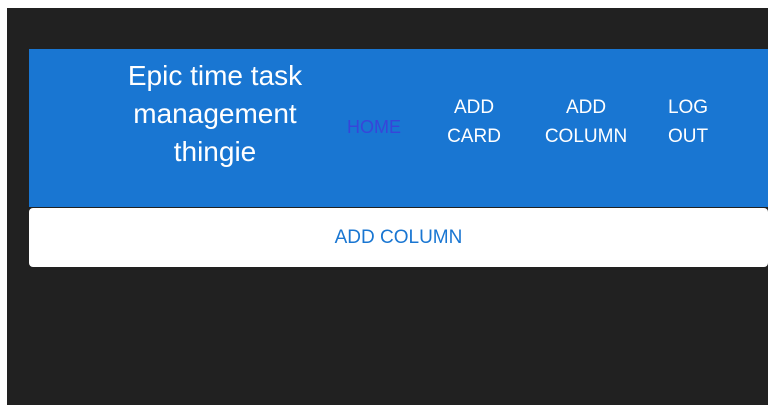 The width and height of the screenshot is (768, 405). Describe the element at coordinates (586, 107) in the screenshot. I see `nav-add-column-label-line1: ADD` at that location.